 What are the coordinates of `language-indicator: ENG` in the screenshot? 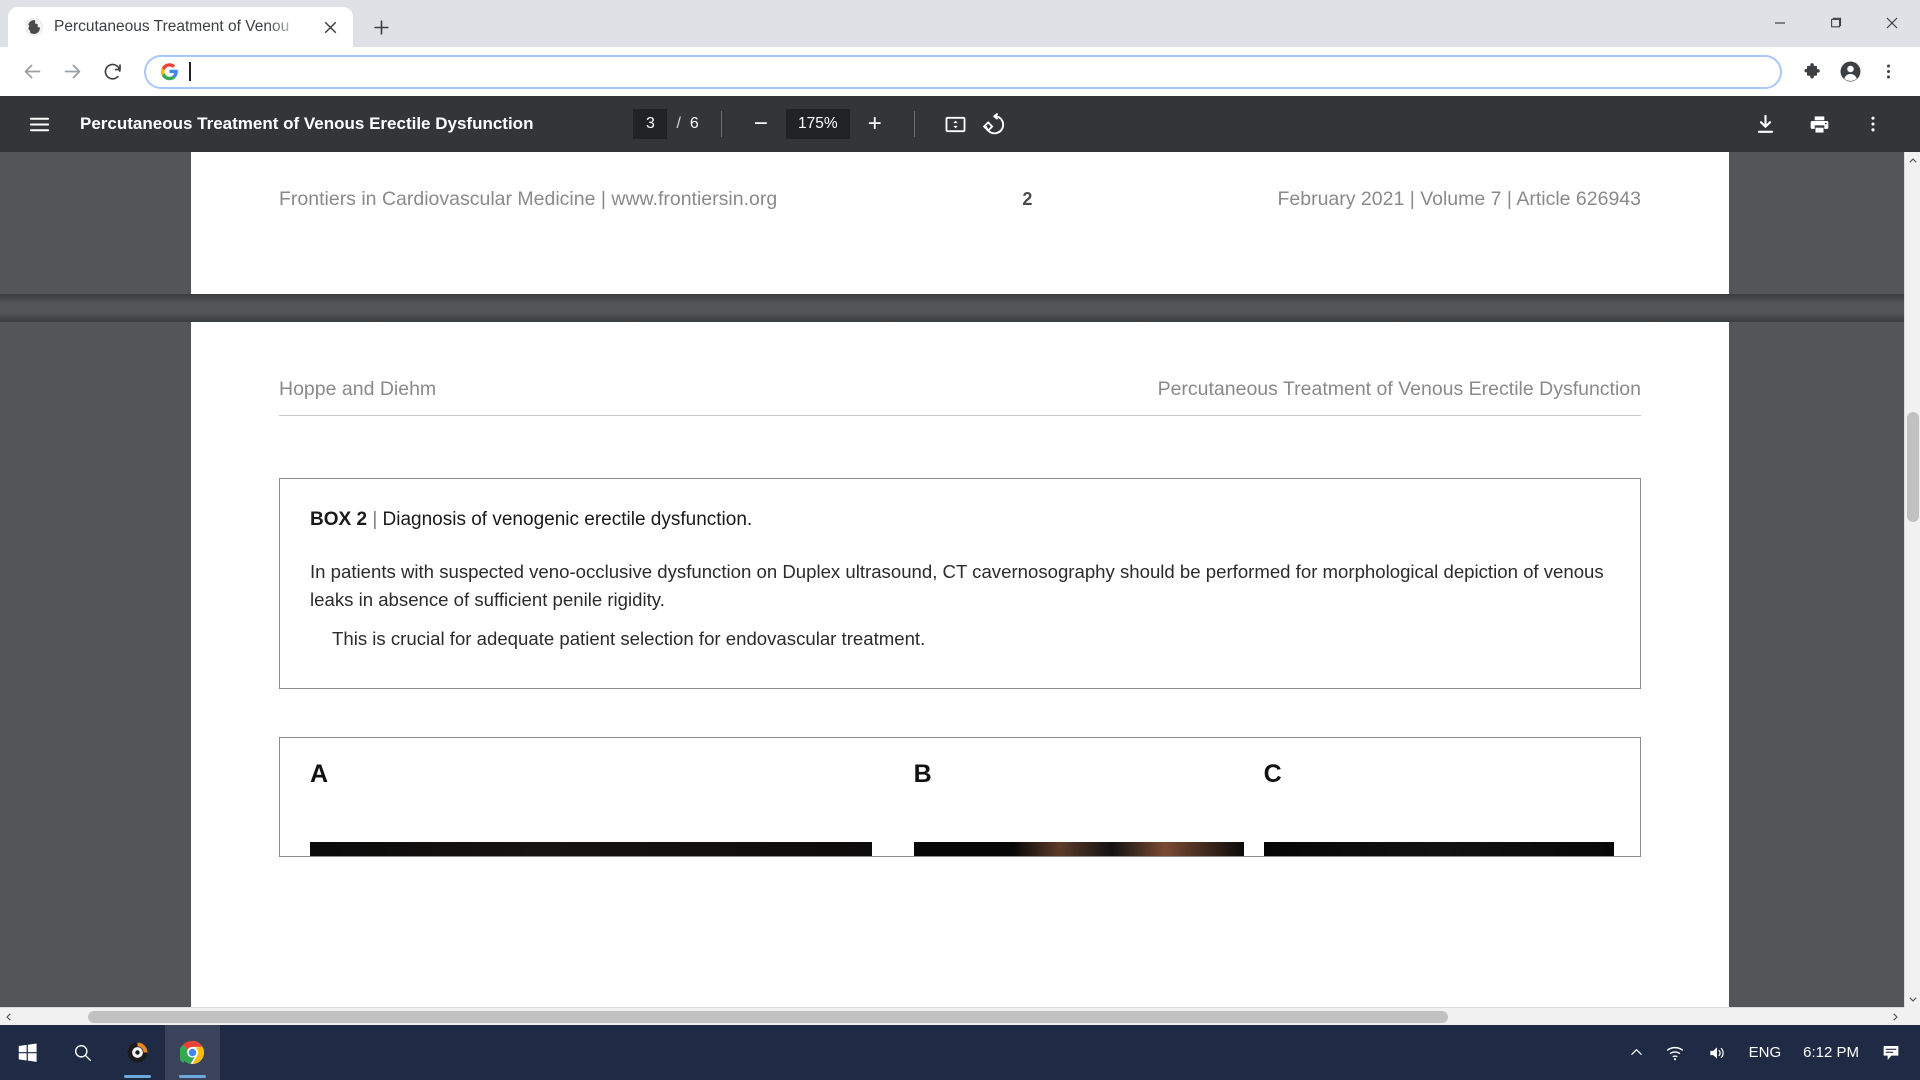 It's located at (1765, 1052).